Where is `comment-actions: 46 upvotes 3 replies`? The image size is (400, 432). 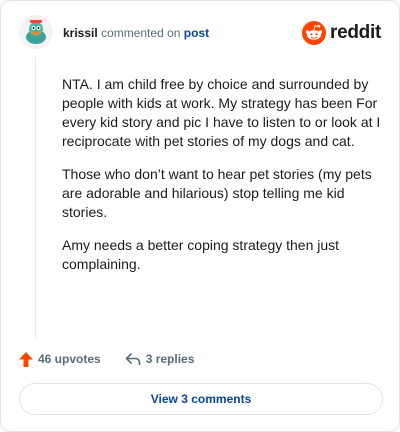
comment-actions: 46 upvotes 3 replies is located at coordinates (118, 359).